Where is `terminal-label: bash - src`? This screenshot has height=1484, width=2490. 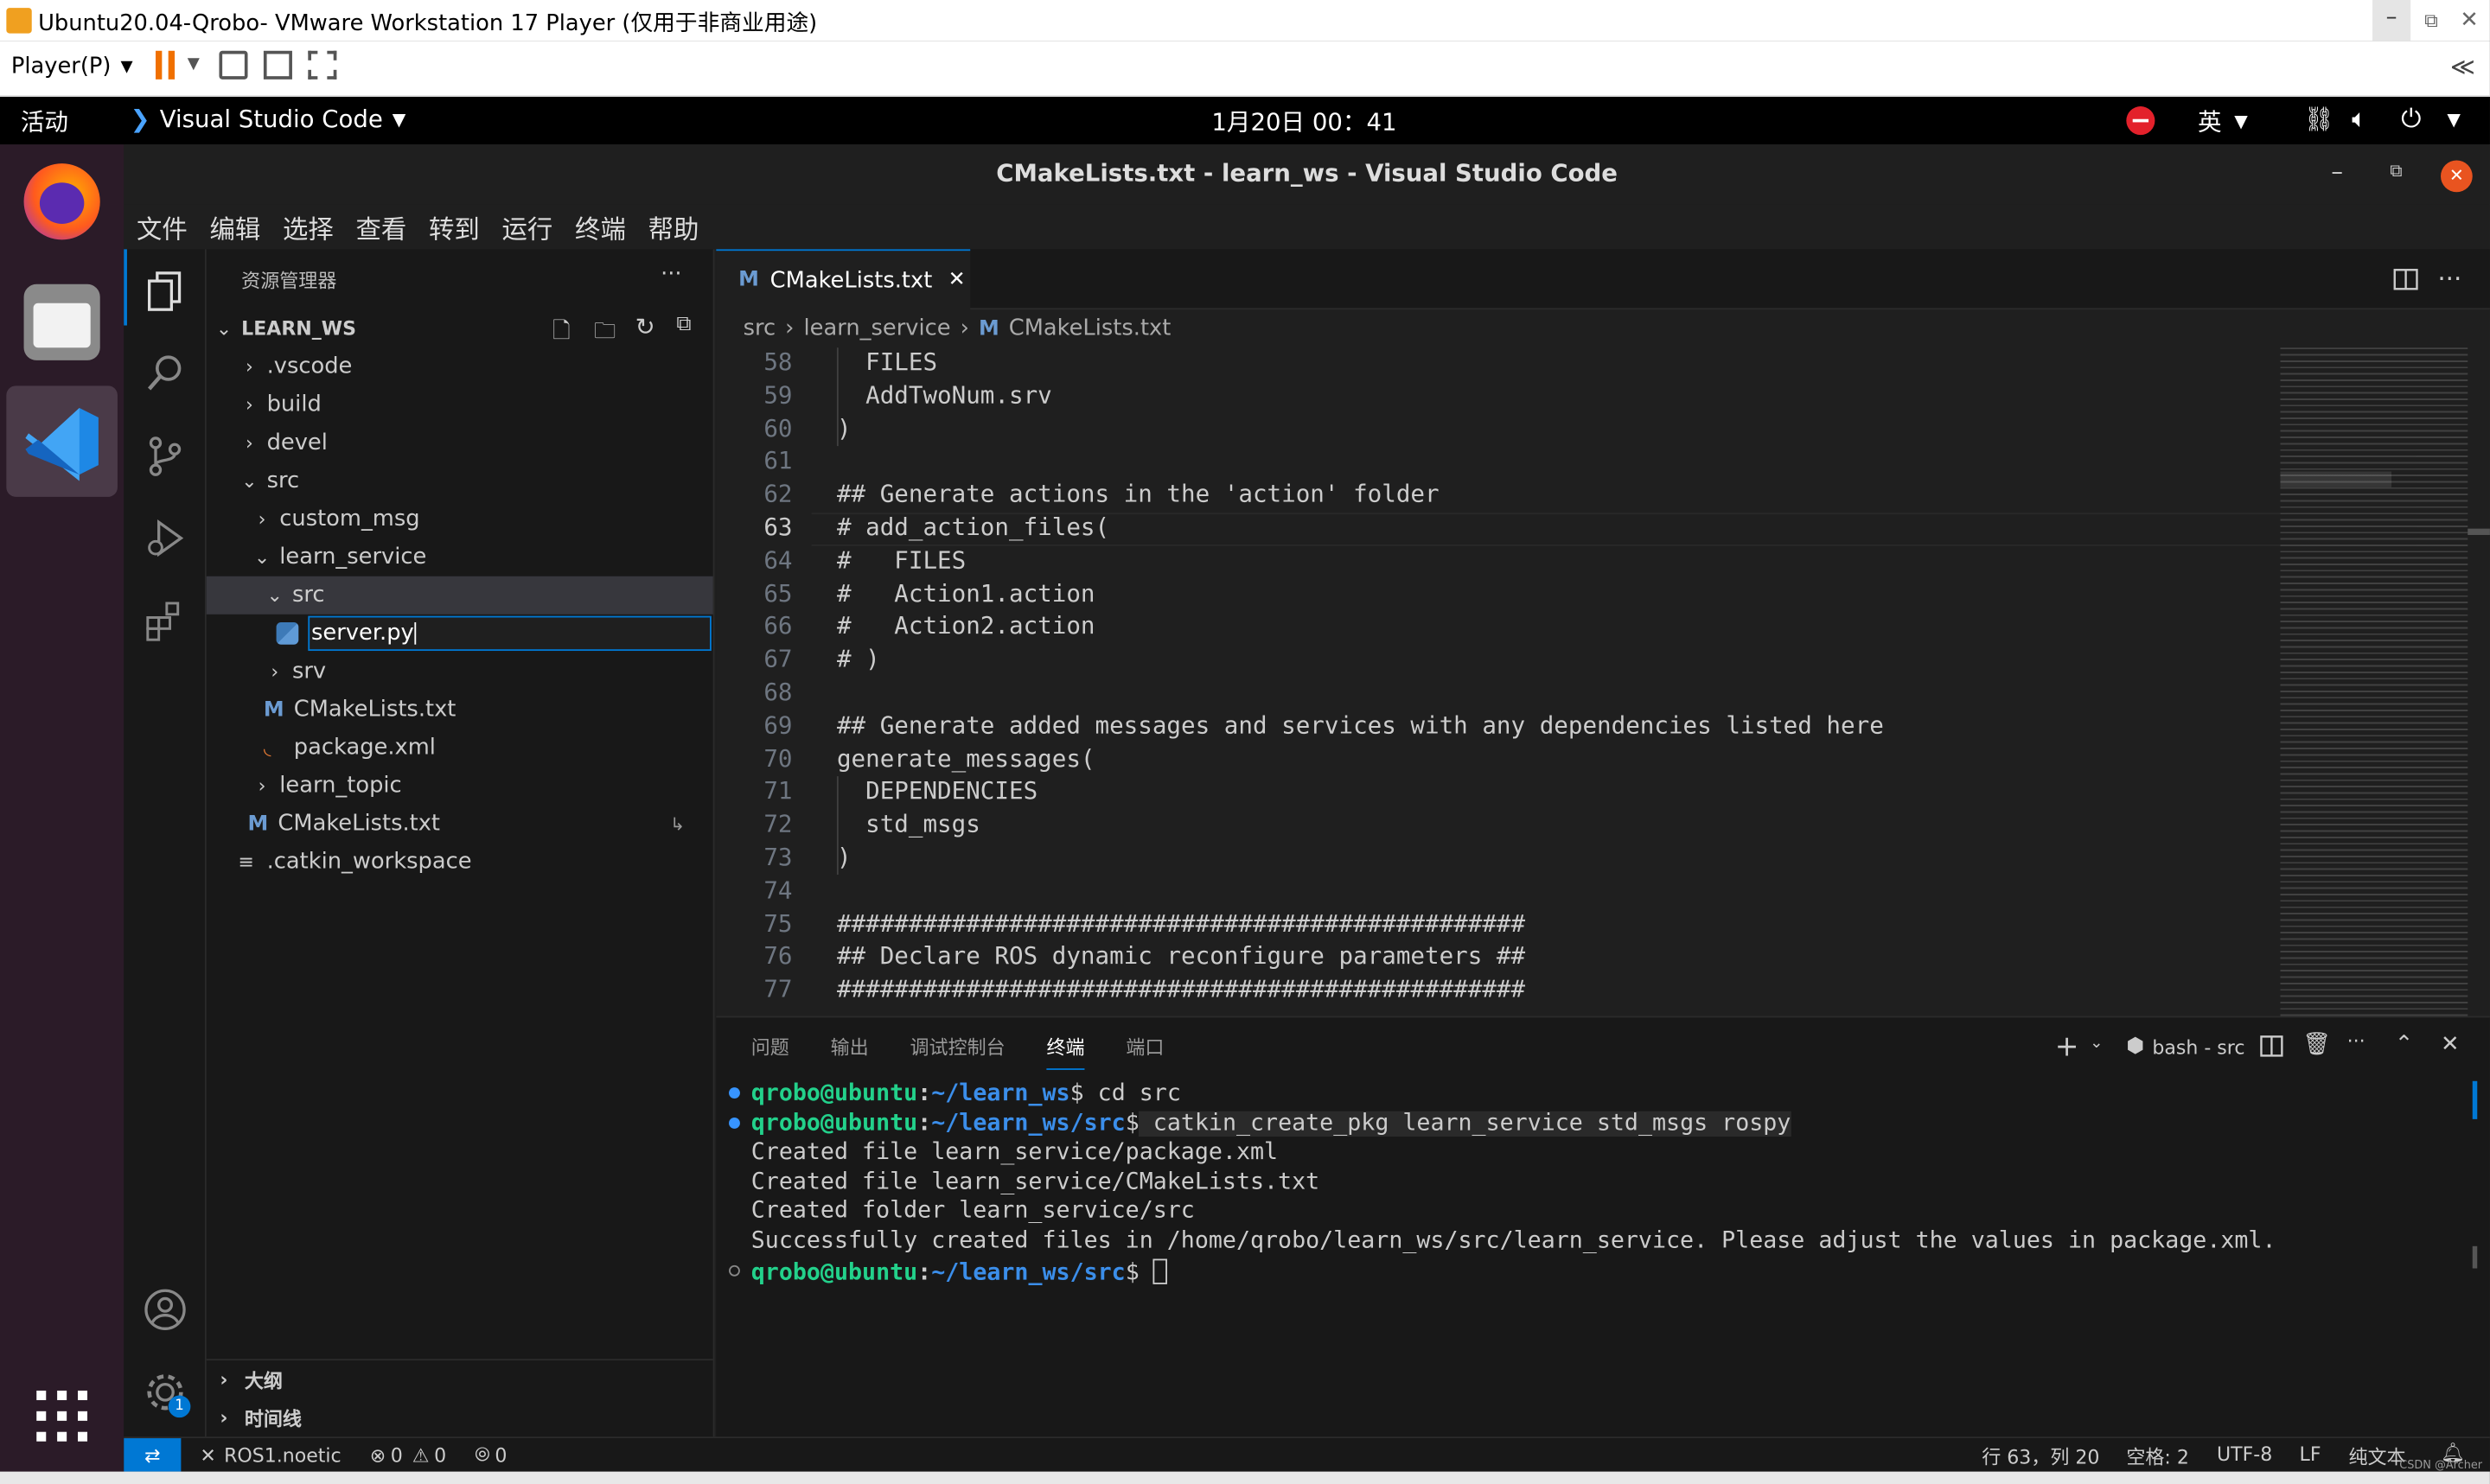 terminal-label: bash - src is located at coordinates (2198, 1047).